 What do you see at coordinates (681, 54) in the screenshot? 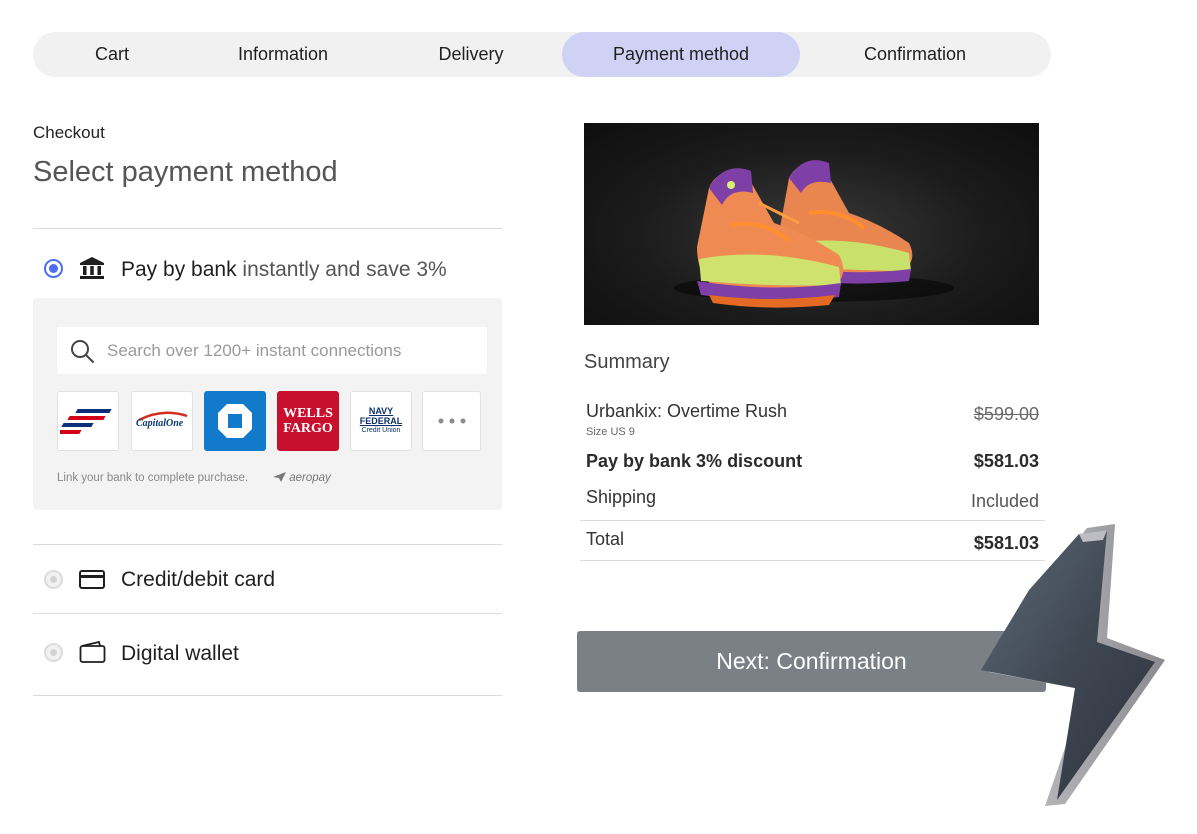
I see `step-payment-method: Payment method` at bounding box center [681, 54].